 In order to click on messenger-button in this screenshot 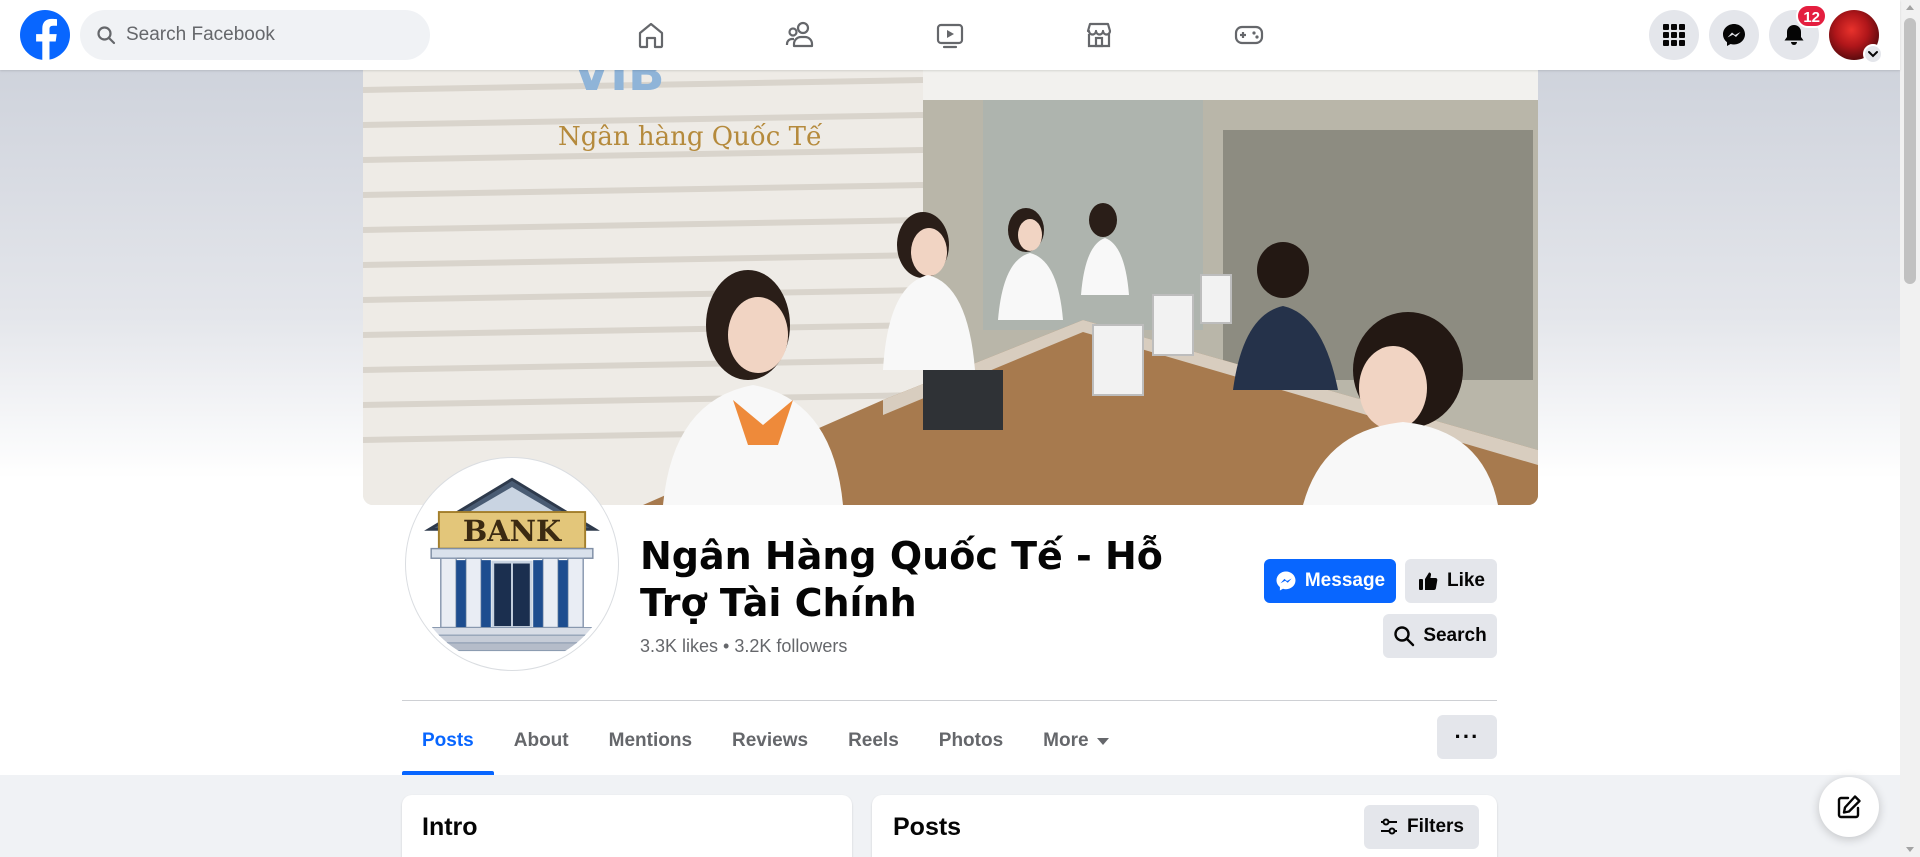, I will do `click(1734, 35)`.